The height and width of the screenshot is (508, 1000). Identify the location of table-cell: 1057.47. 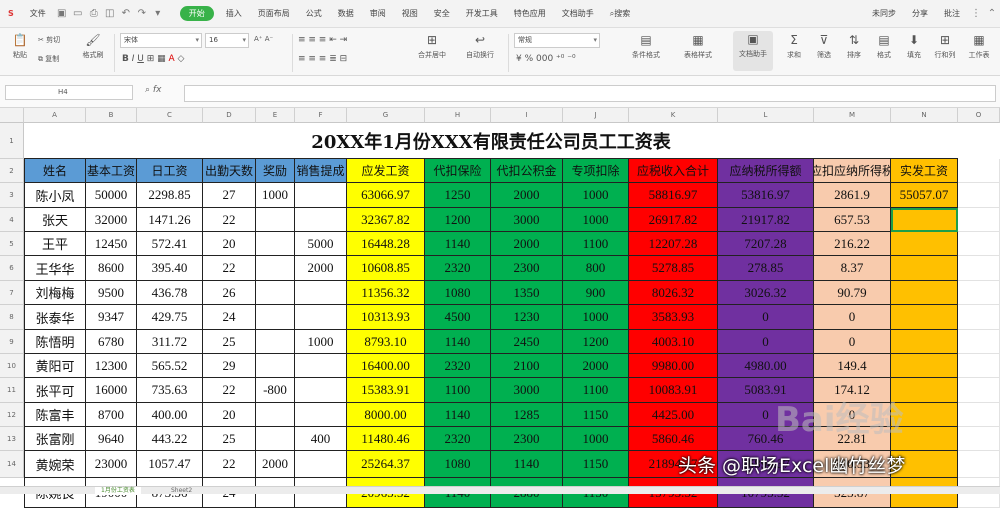
(170, 464).